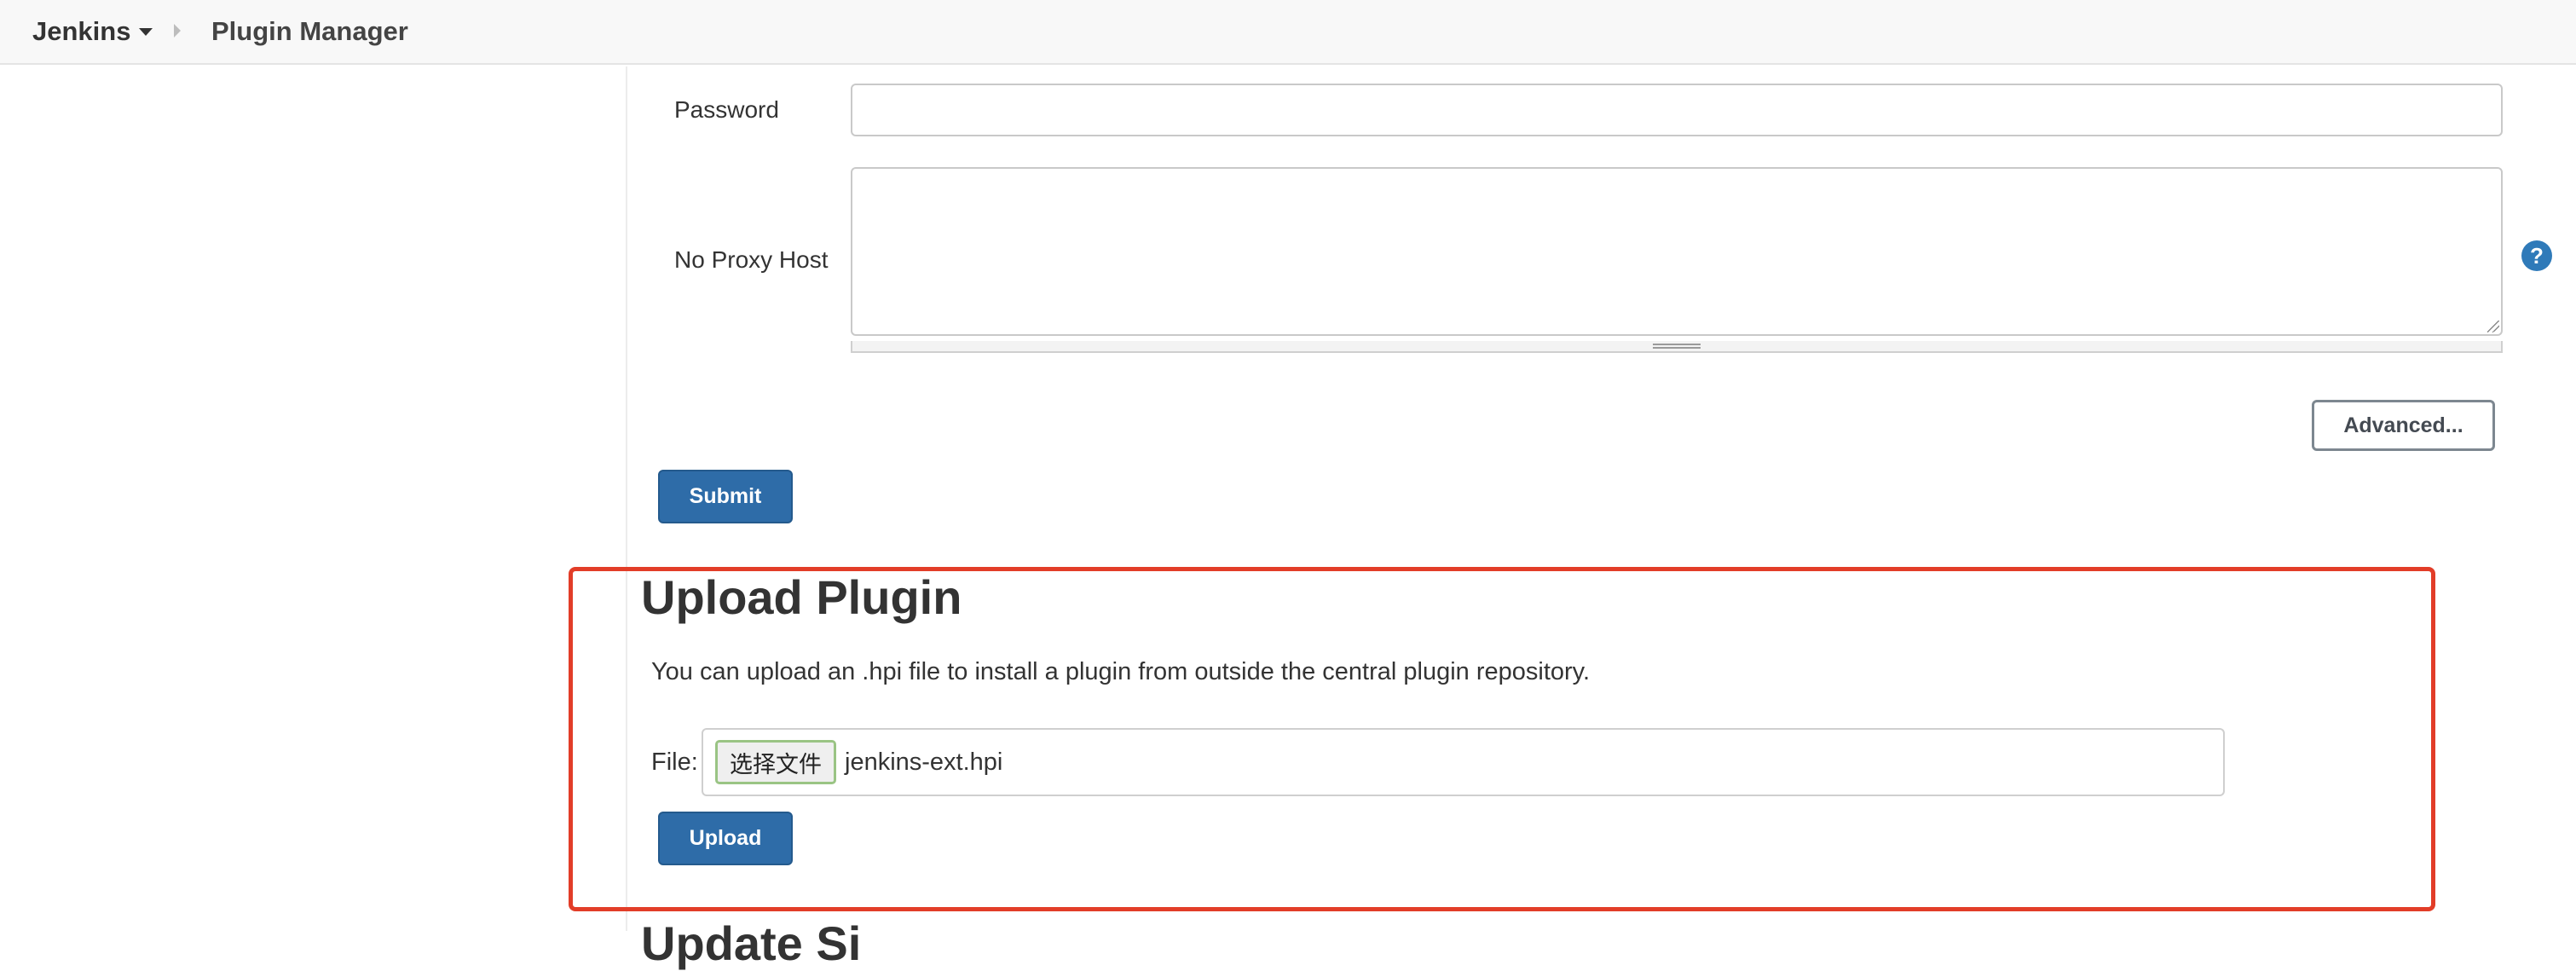 This screenshot has height=971, width=2576. I want to click on file-label: File:, so click(674, 762).